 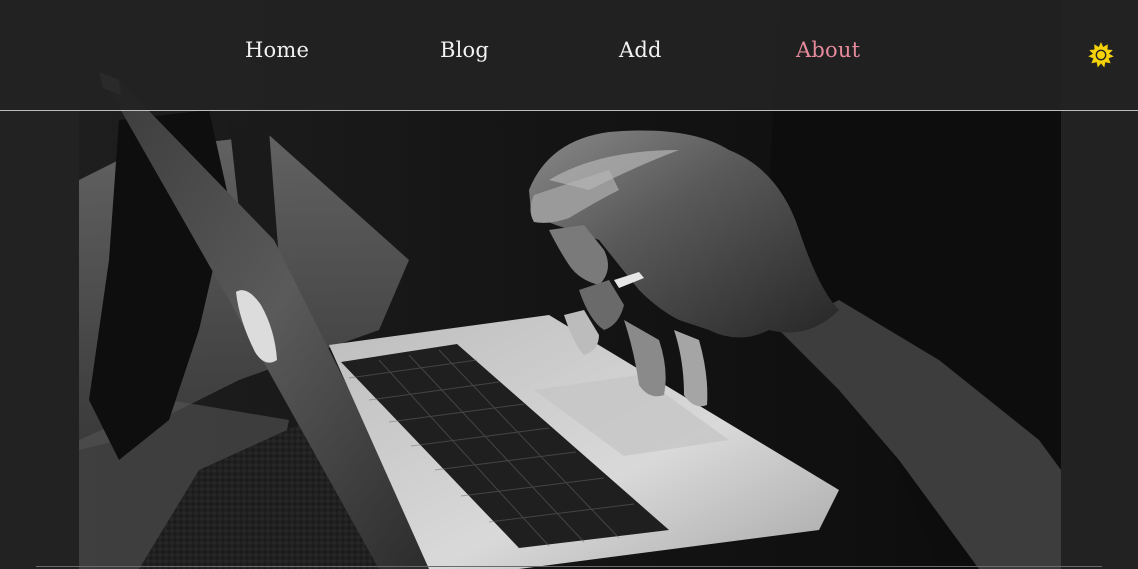 I want to click on sun-icon, so click(x=1101, y=55).